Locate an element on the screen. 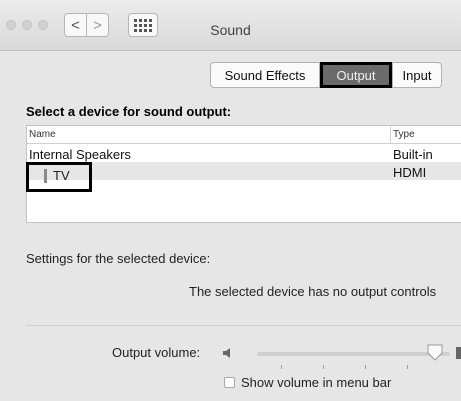 Image resolution: width=461 pixels, height=401 pixels. list-header: Name Type is located at coordinates (244, 135).